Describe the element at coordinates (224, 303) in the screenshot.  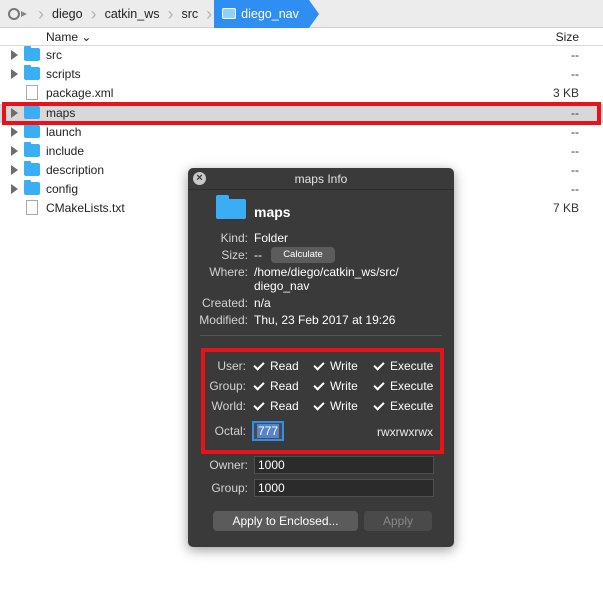
I see `created-label: Created:` at that location.